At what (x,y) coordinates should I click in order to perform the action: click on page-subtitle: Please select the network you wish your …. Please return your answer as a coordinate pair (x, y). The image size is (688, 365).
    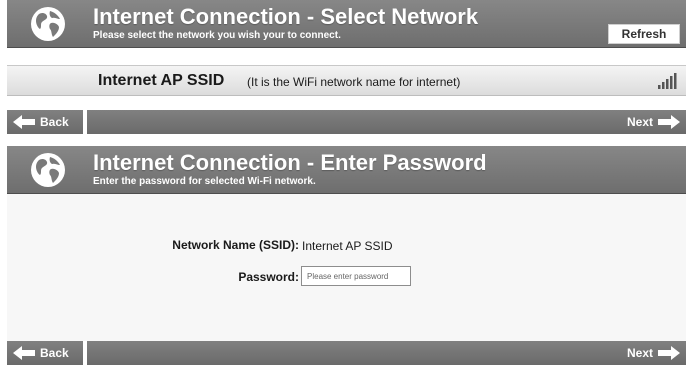
    Looking at the image, I should click on (217, 35).